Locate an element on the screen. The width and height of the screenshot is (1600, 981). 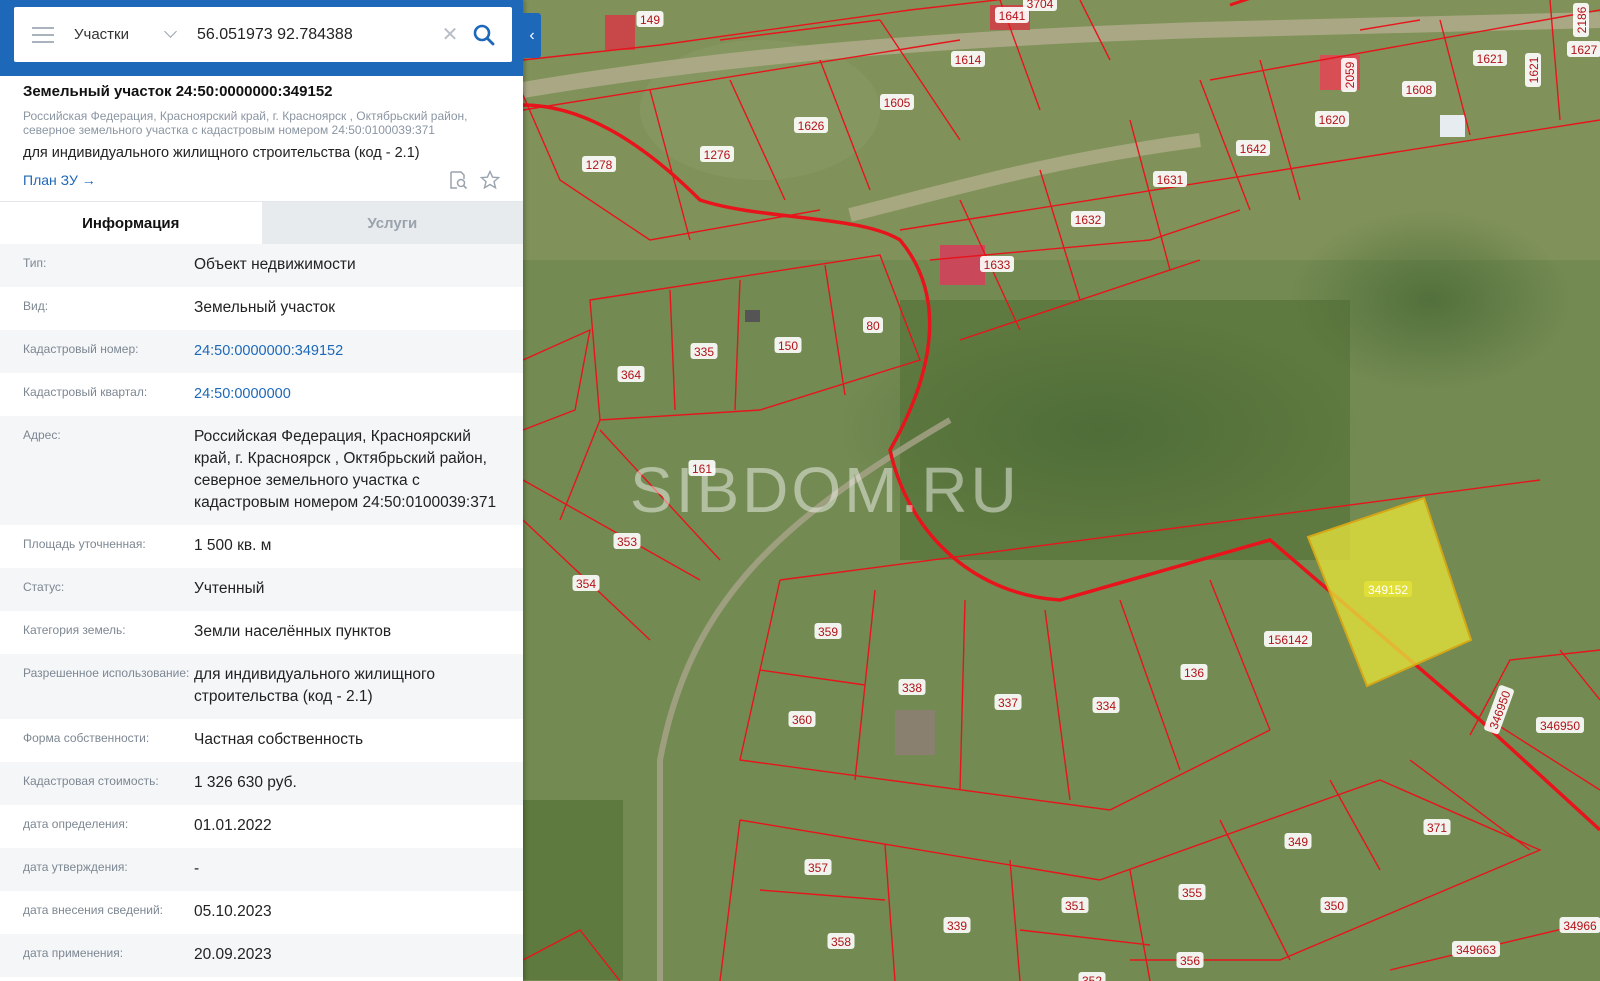
parcel-label: 349 is located at coordinates (1298, 841).